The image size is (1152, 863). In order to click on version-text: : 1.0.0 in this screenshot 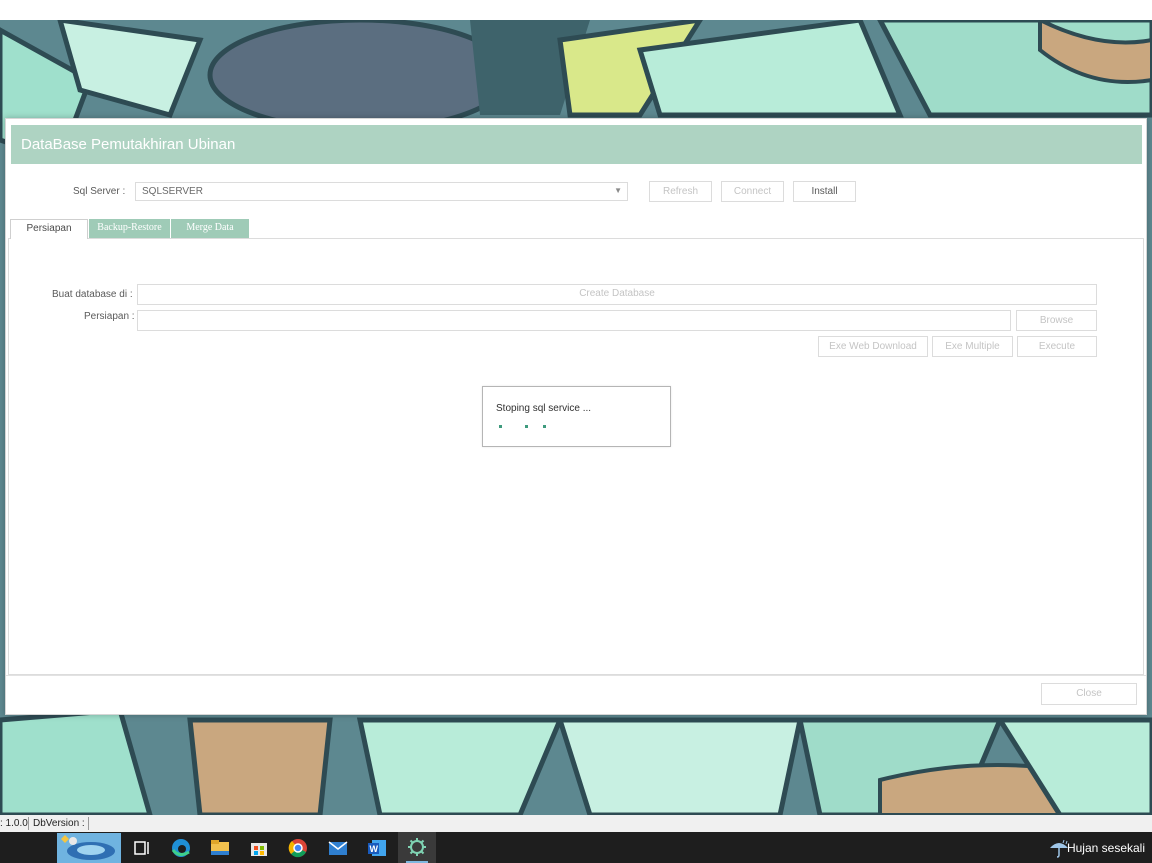, I will do `click(14, 823)`.